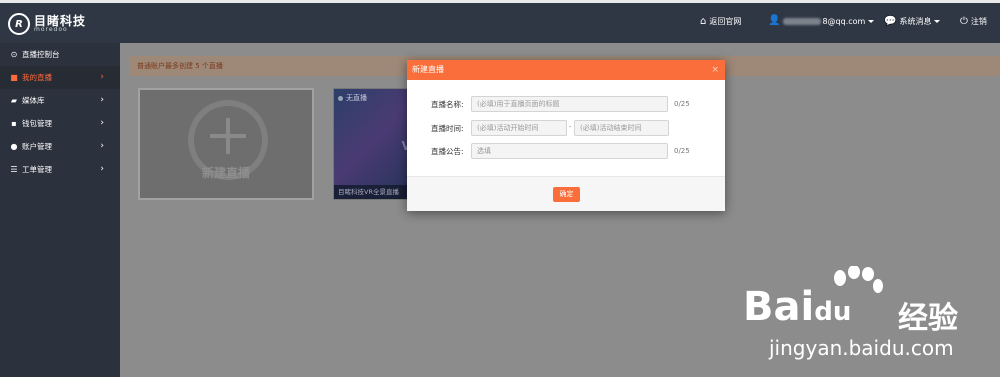 This screenshot has height=377, width=1000. What do you see at coordinates (569, 151) in the screenshot?
I see `live-notice-input: 选填` at bounding box center [569, 151].